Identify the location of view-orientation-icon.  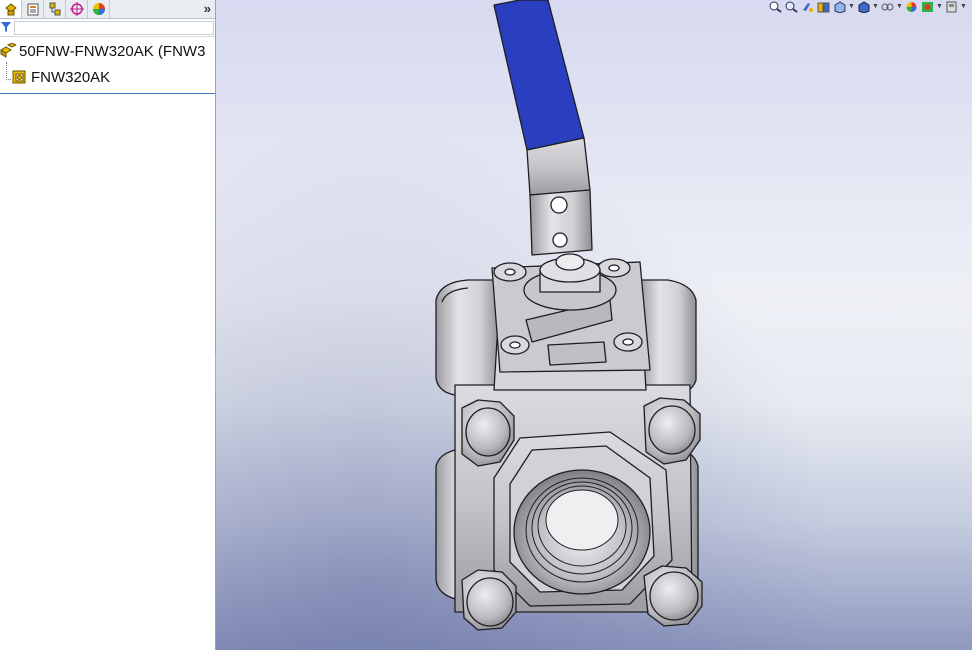
(839, 7).